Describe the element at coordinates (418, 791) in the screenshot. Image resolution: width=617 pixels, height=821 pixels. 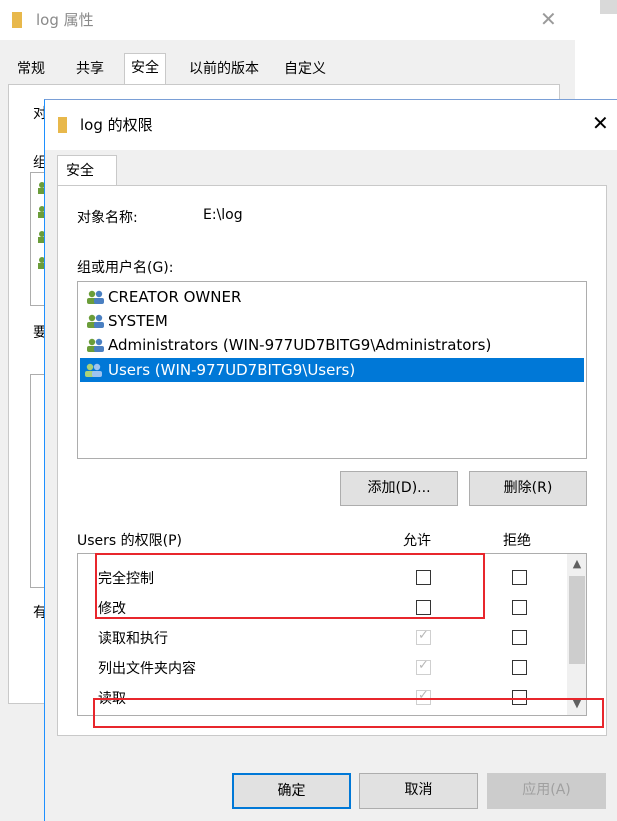
I see `cancel-button: 取消` at that location.